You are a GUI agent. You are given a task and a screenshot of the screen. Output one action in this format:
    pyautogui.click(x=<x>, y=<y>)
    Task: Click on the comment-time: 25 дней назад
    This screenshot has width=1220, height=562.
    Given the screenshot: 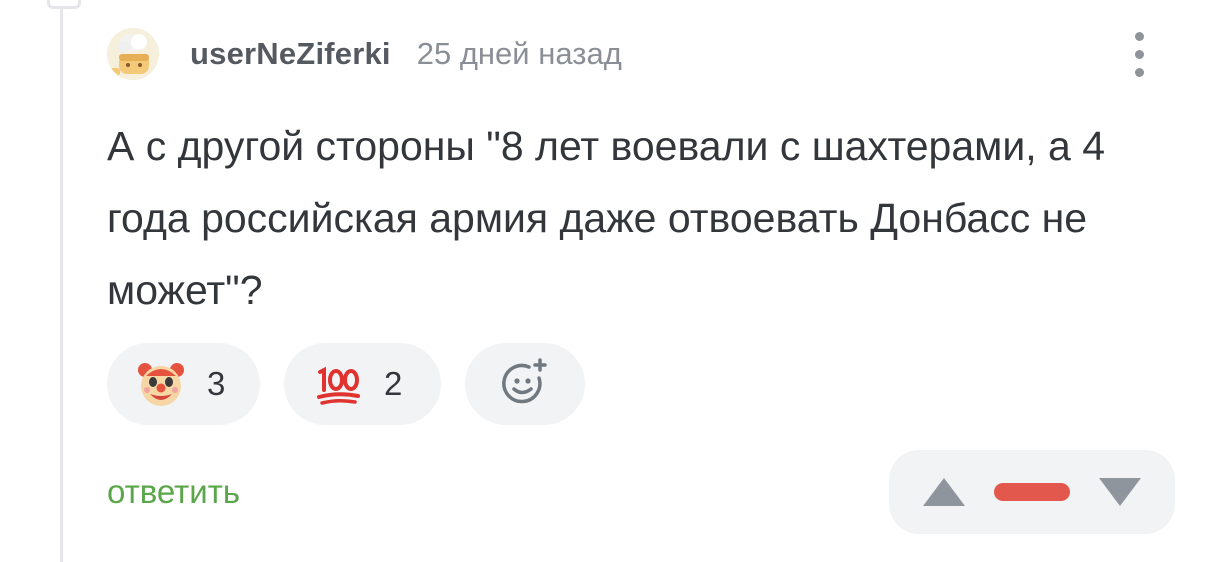 What is the action you would take?
    pyautogui.click(x=519, y=53)
    